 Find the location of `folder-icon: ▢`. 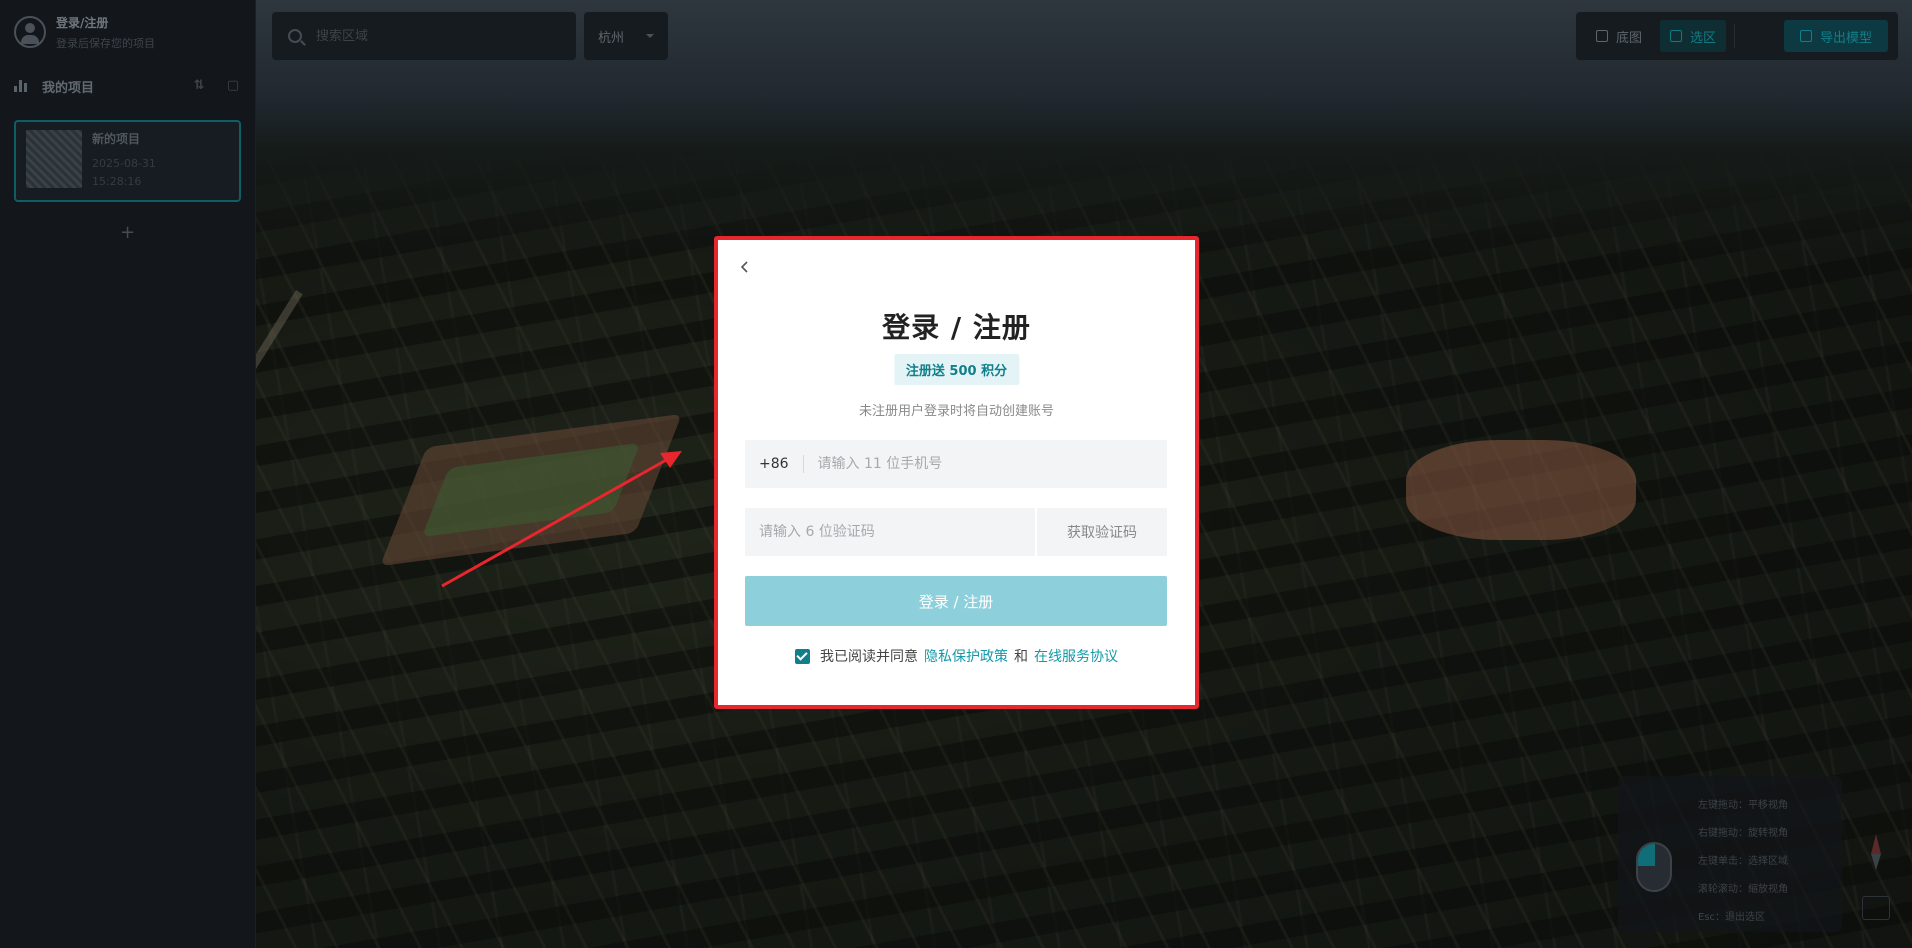

folder-icon: ▢ is located at coordinates (233, 86).